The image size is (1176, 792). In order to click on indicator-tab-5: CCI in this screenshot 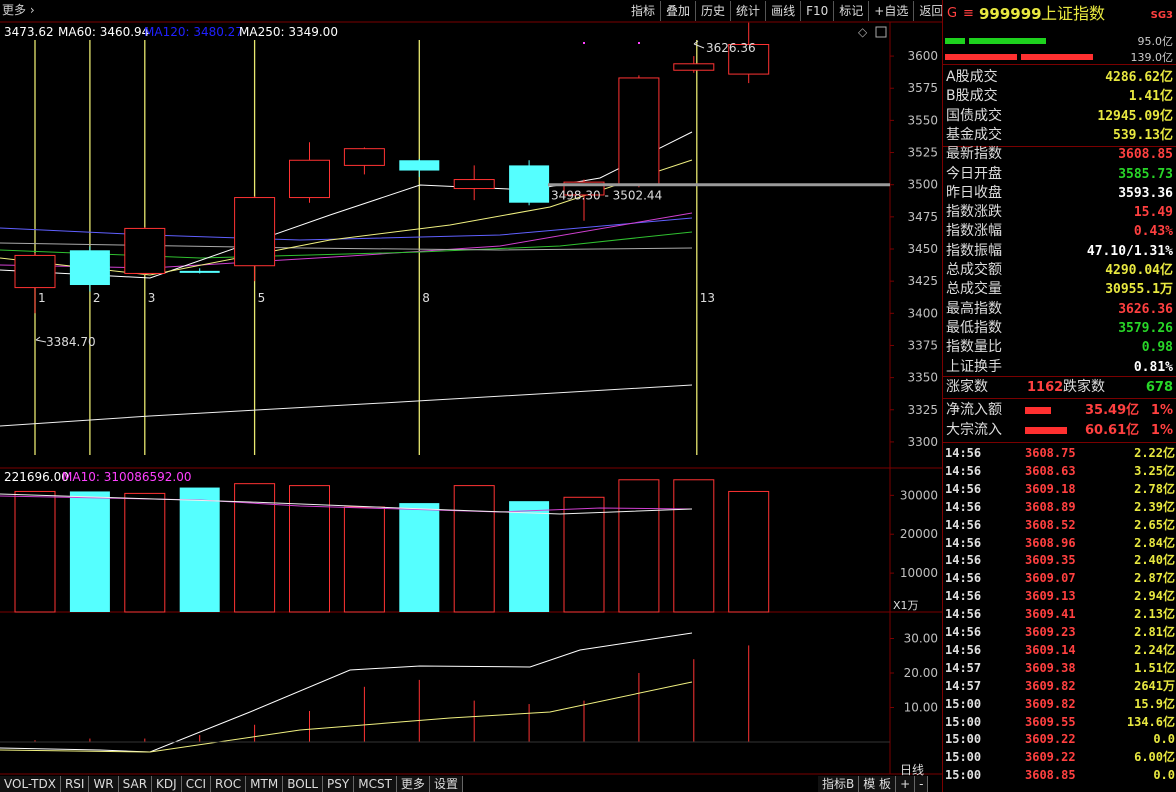, I will do `click(196, 784)`.